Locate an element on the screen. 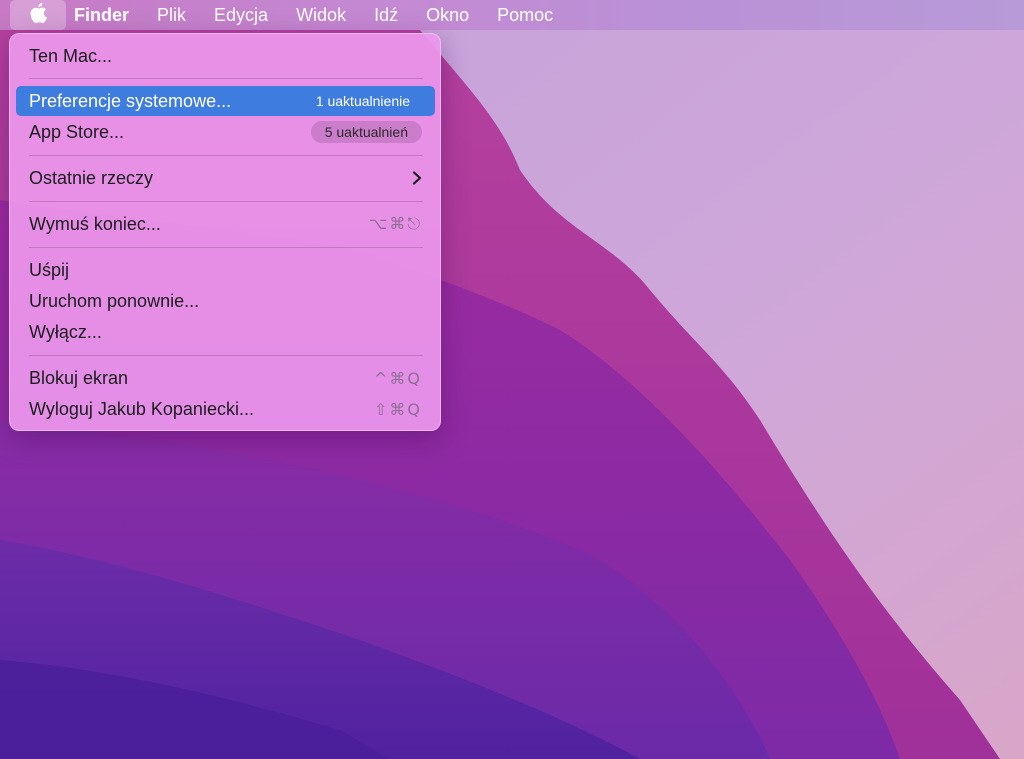  update-badge: 1 uaktualnienie is located at coordinates (362, 101).